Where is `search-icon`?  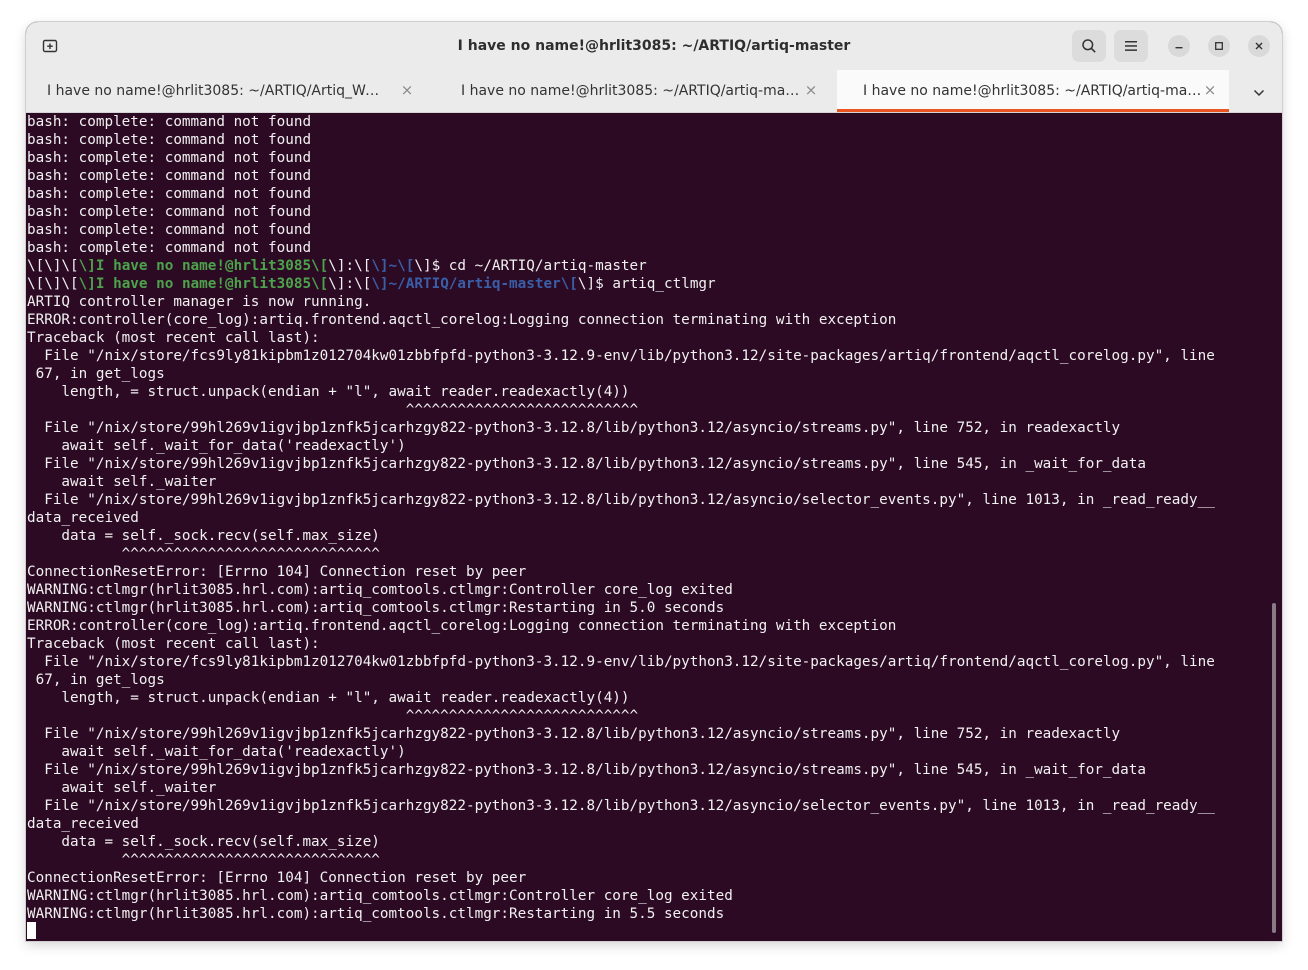 search-icon is located at coordinates (1089, 46).